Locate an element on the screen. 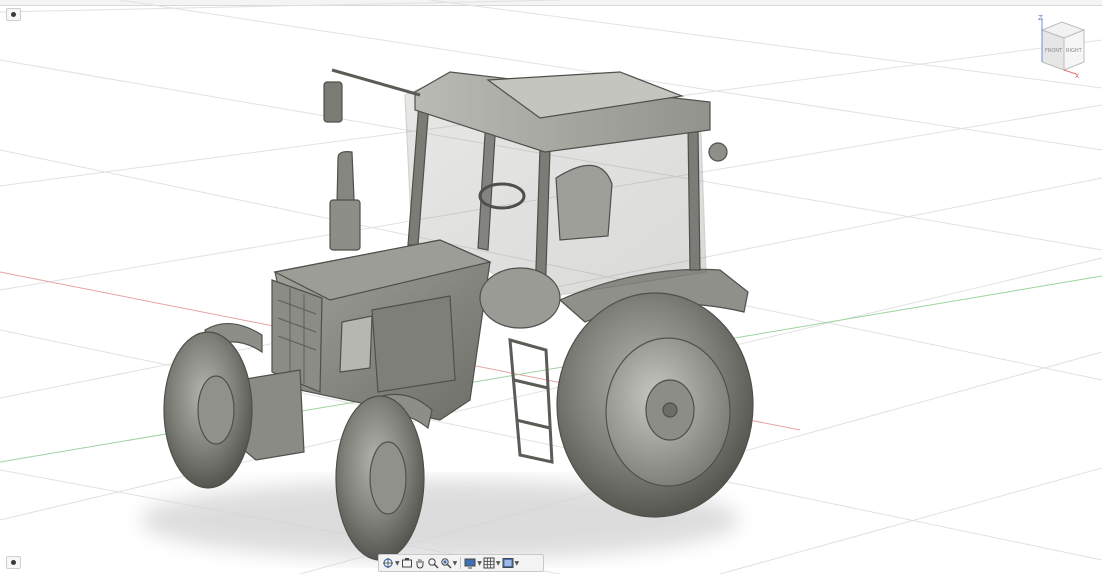 The height and width of the screenshot is (574, 1102). axis-z-label: Z is located at coordinates (1040, 18).